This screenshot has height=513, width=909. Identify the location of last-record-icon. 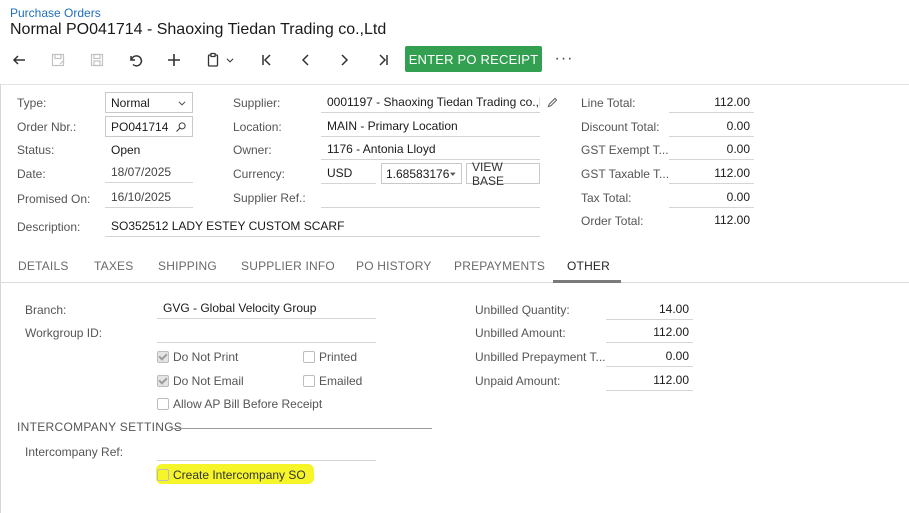
(383, 60).